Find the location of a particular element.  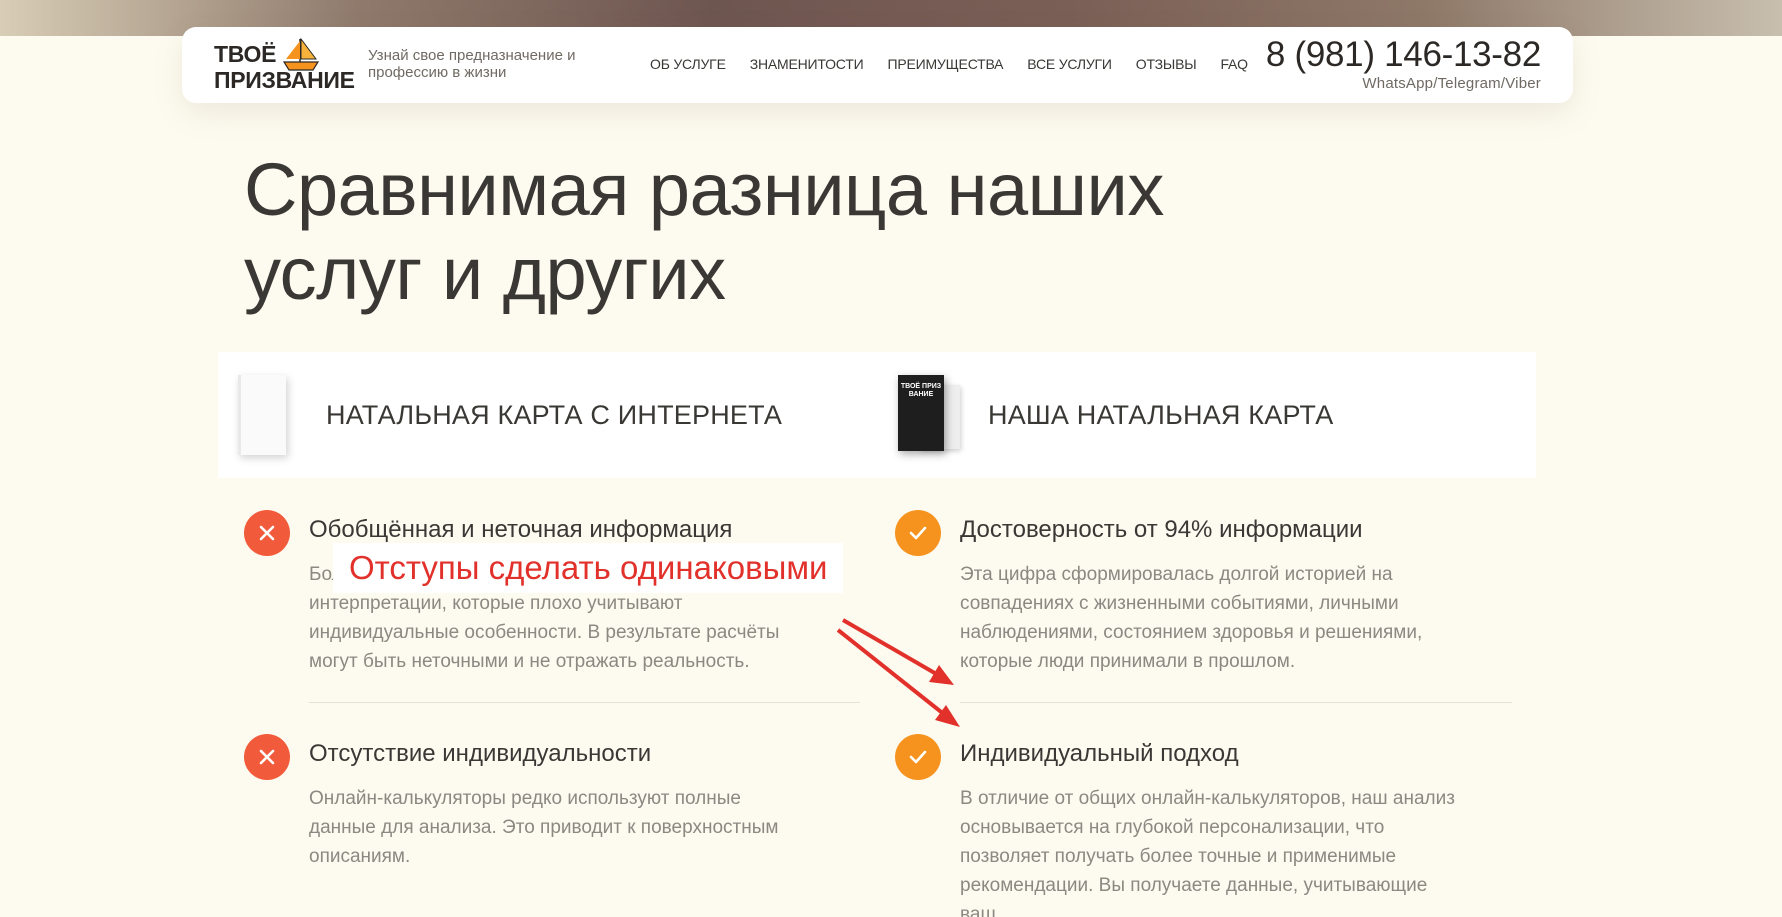

item-title: Обобщённая и неточная информация is located at coordinates (521, 529).